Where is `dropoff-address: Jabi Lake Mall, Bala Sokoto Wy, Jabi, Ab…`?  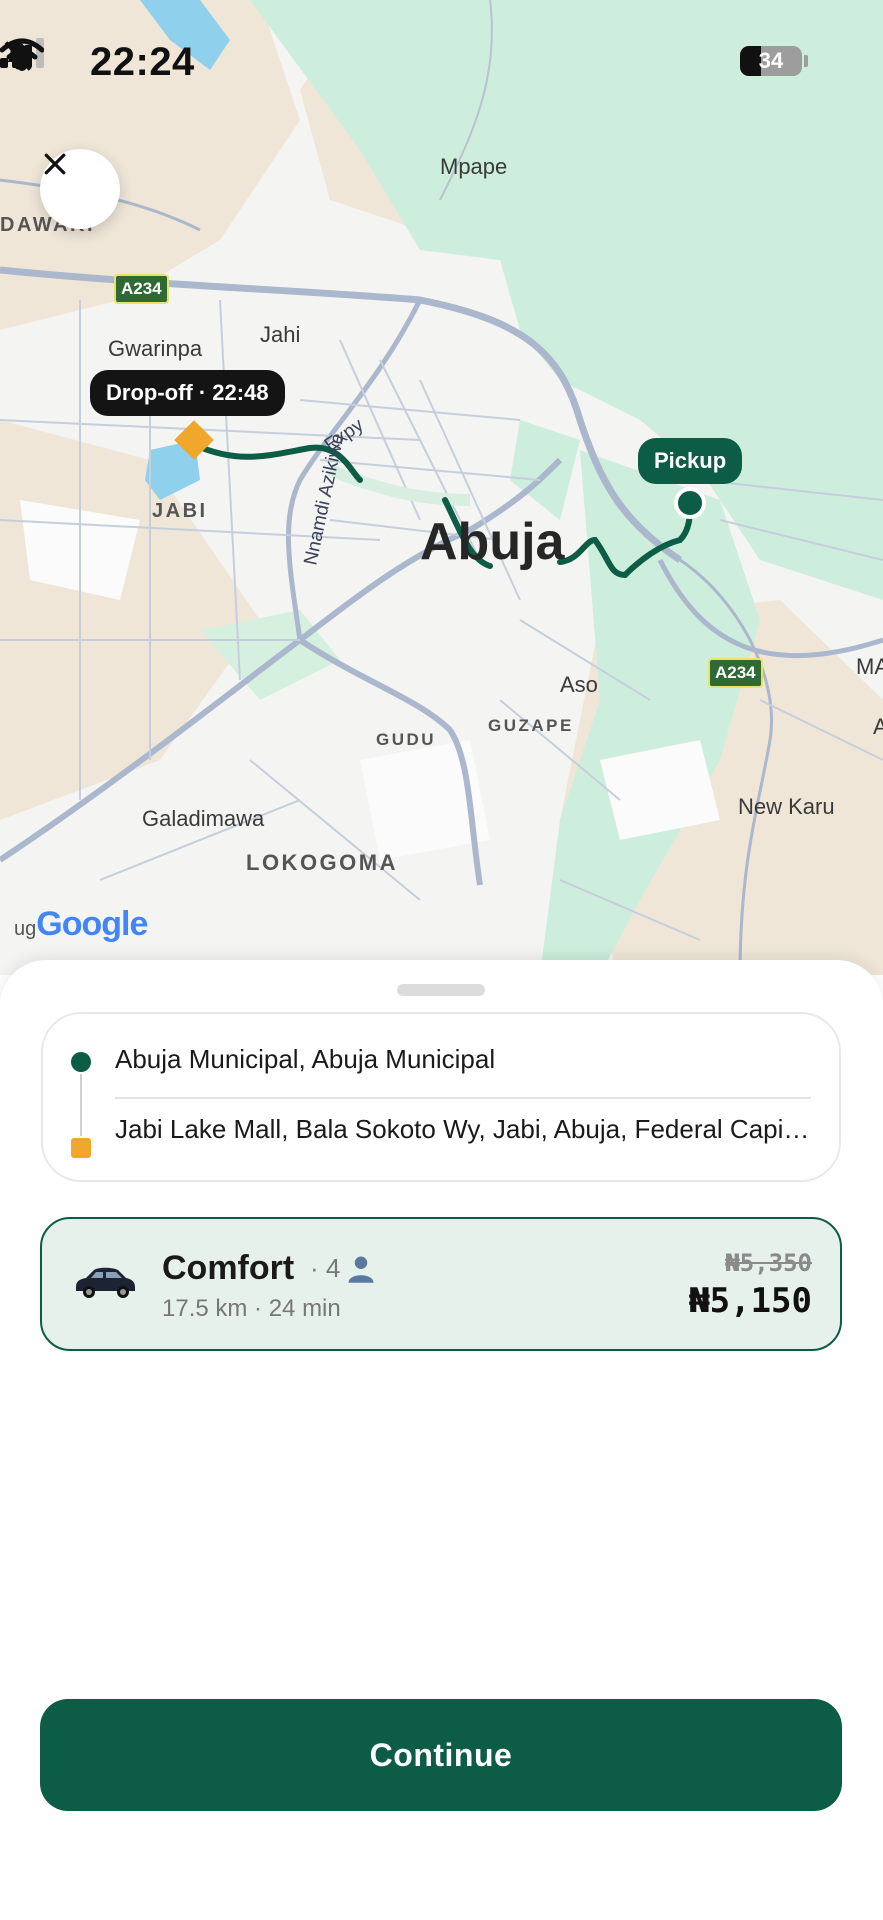
dropoff-address: Jabi Lake Mall, Bala Sokoto Wy, Jabi, Ab… is located at coordinates (463, 1129).